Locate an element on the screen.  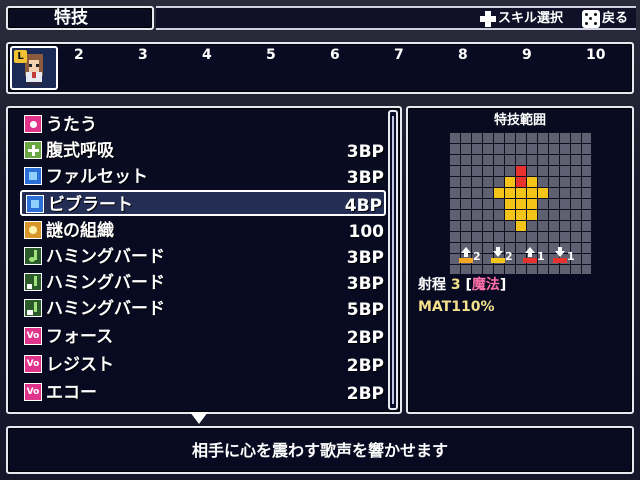
skill-row-selected: ビブラート 4BP is located at coordinates (203, 203).